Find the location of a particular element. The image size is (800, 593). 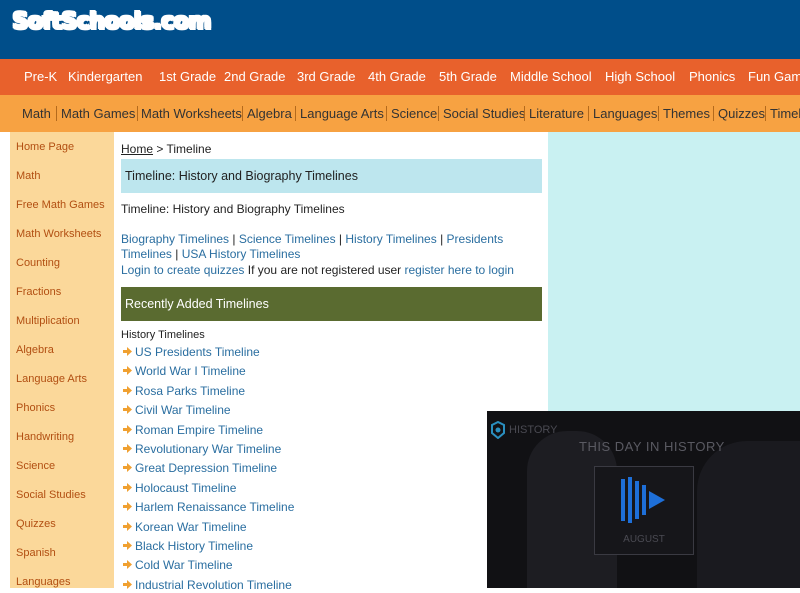

video-background-figure is located at coordinates (748, 514).